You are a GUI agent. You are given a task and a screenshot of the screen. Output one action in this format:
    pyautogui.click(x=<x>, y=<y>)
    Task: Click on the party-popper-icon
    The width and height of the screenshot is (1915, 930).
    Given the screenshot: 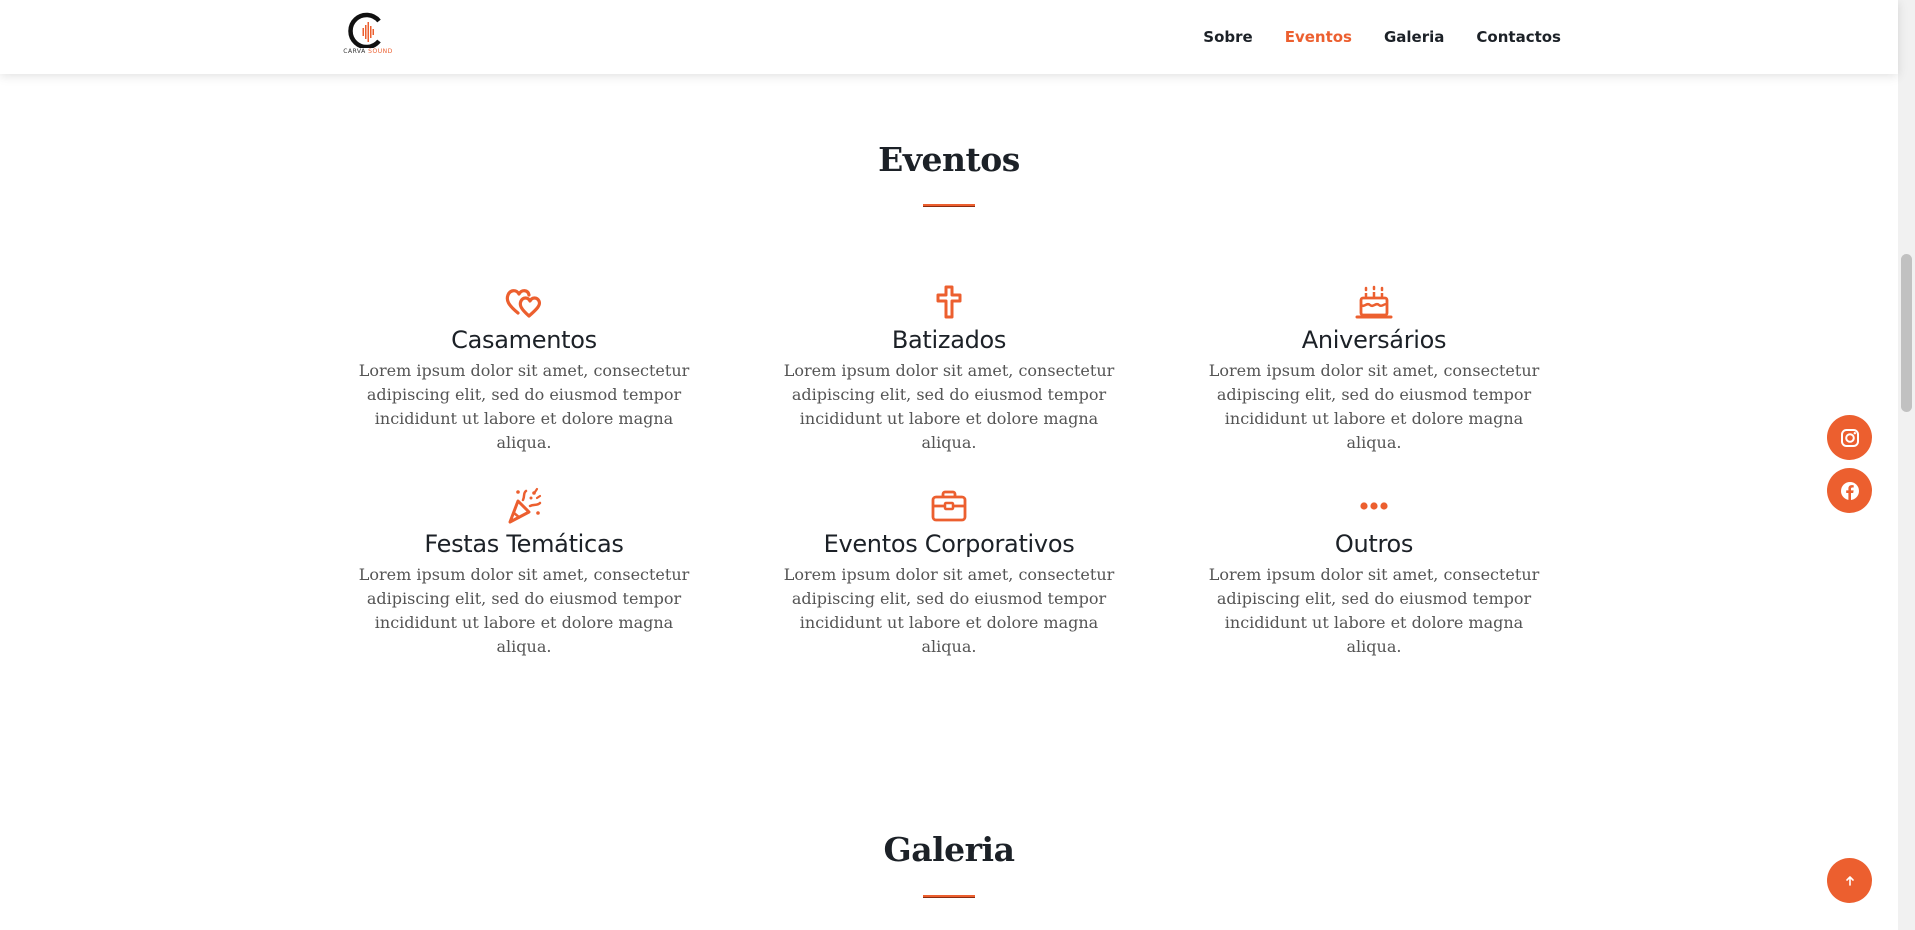 What is the action you would take?
    pyautogui.click(x=524, y=506)
    